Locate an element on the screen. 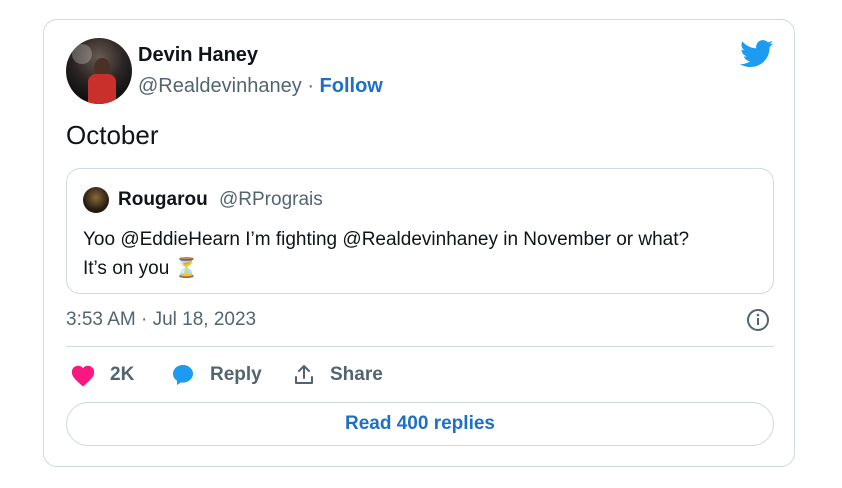 The width and height of the screenshot is (842, 488). avatar-shirt is located at coordinates (102, 89).